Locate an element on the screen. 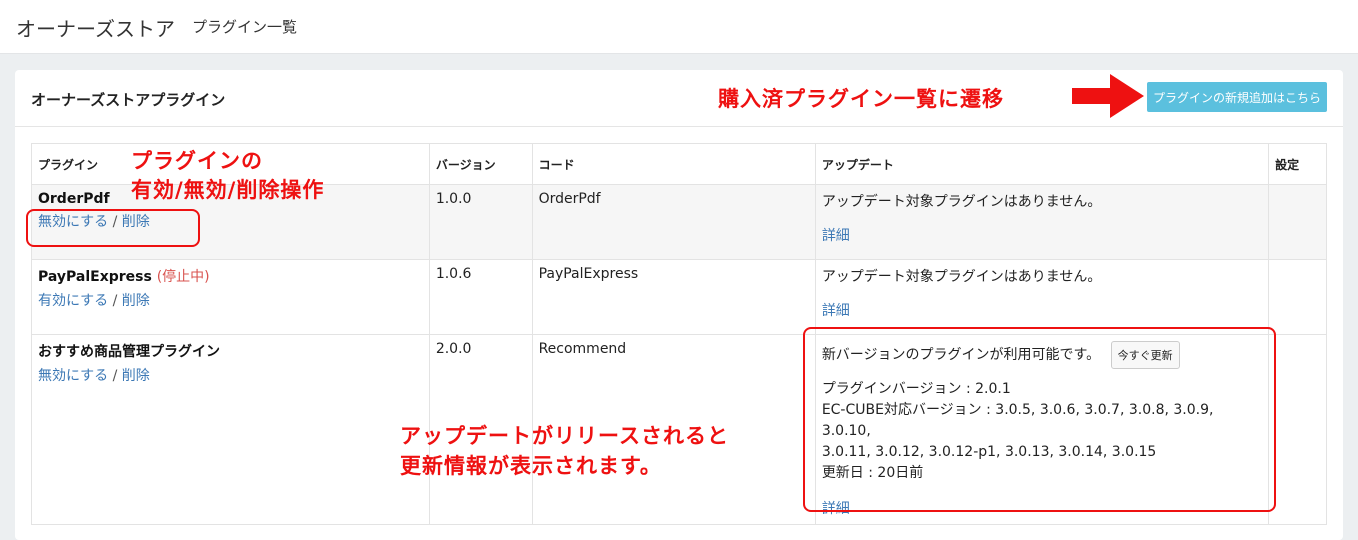  highlight-update-box is located at coordinates (1039, 419).